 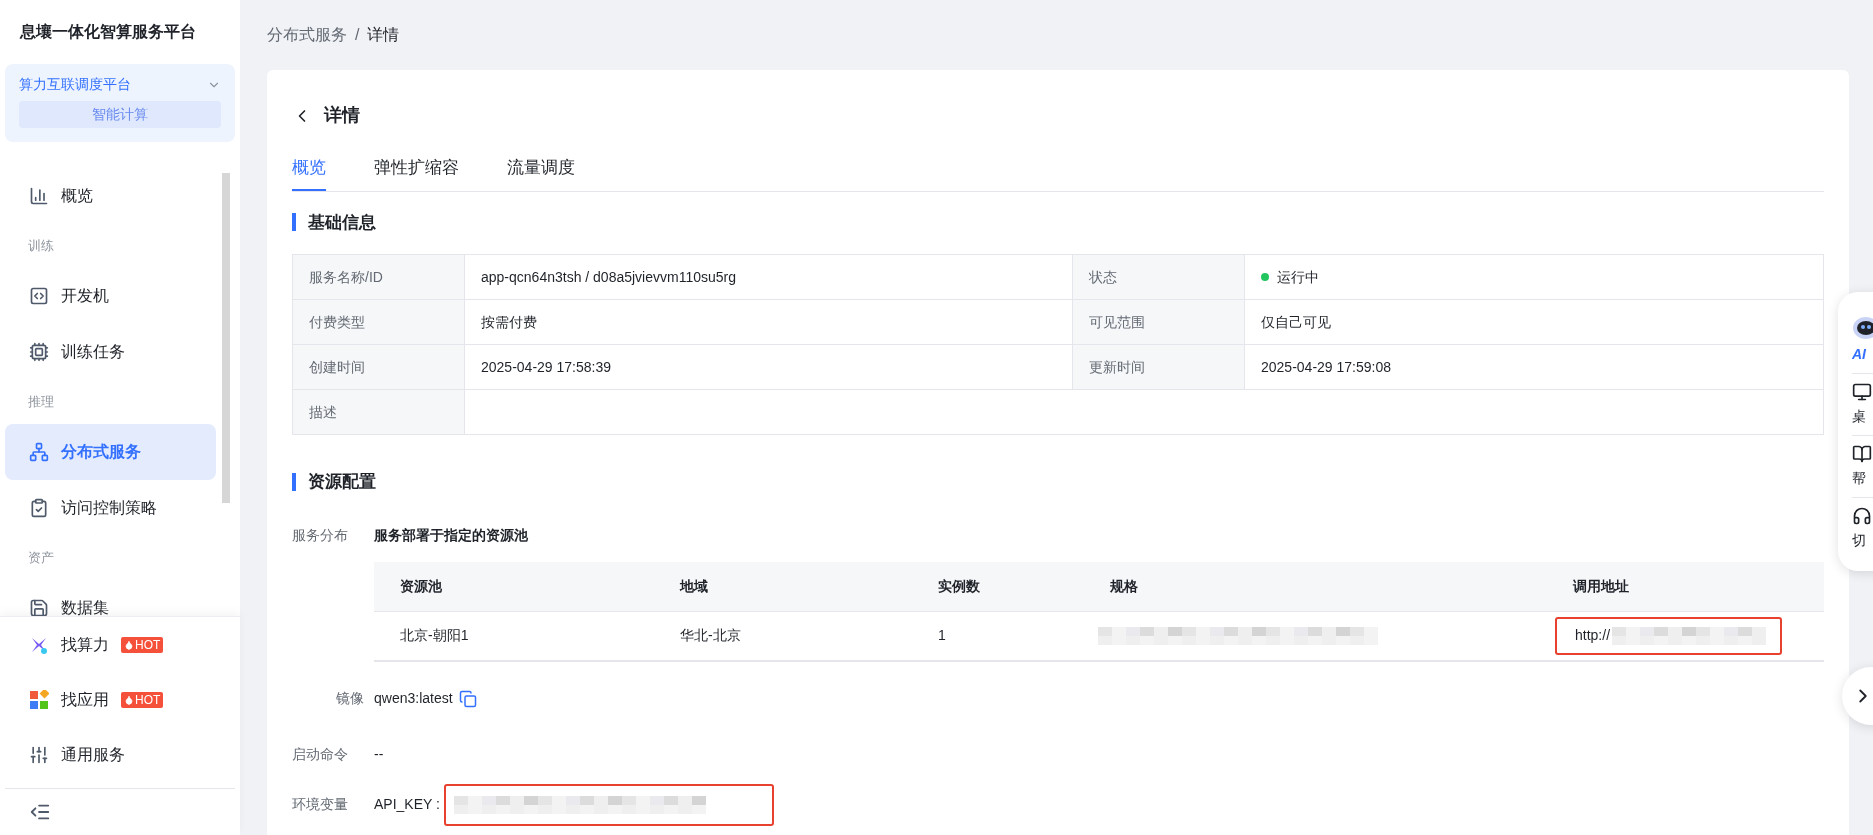 I want to click on field-value: qwen3:latest, so click(x=413, y=698).